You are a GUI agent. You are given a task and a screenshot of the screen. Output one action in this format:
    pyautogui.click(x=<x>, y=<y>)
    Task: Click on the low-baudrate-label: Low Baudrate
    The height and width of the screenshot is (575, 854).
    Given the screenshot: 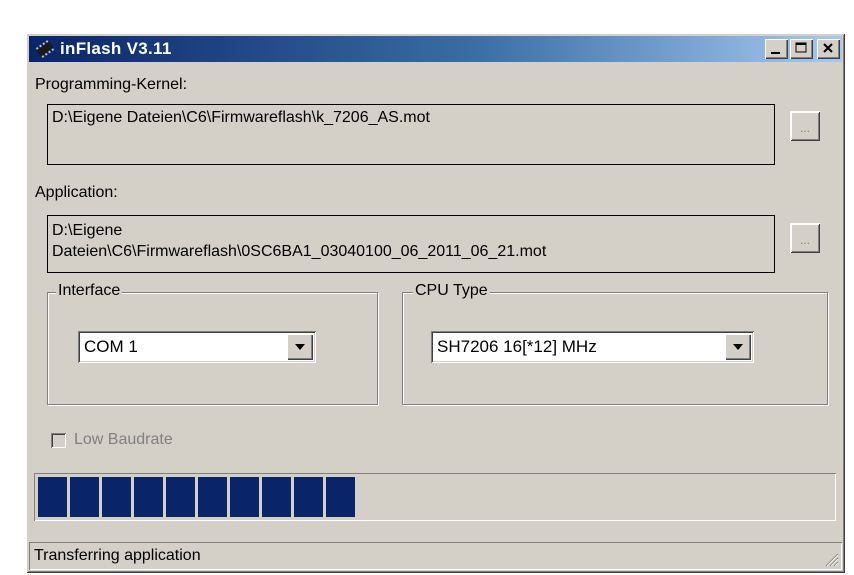 What is the action you would take?
    pyautogui.click(x=123, y=439)
    